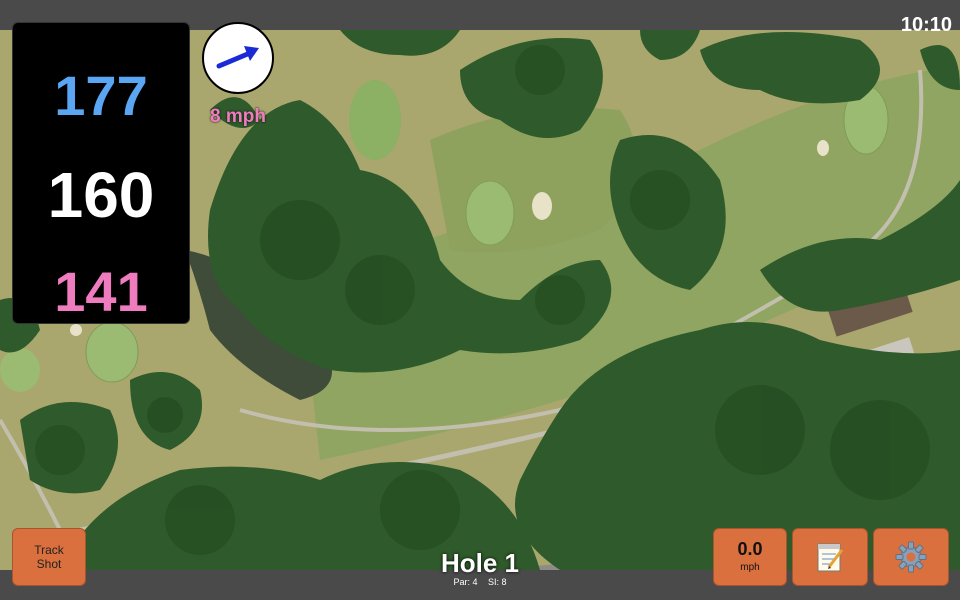 Image resolution: width=960 pixels, height=600 pixels. I want to click on track-shot-button: Track Shot, so click(49, 557).